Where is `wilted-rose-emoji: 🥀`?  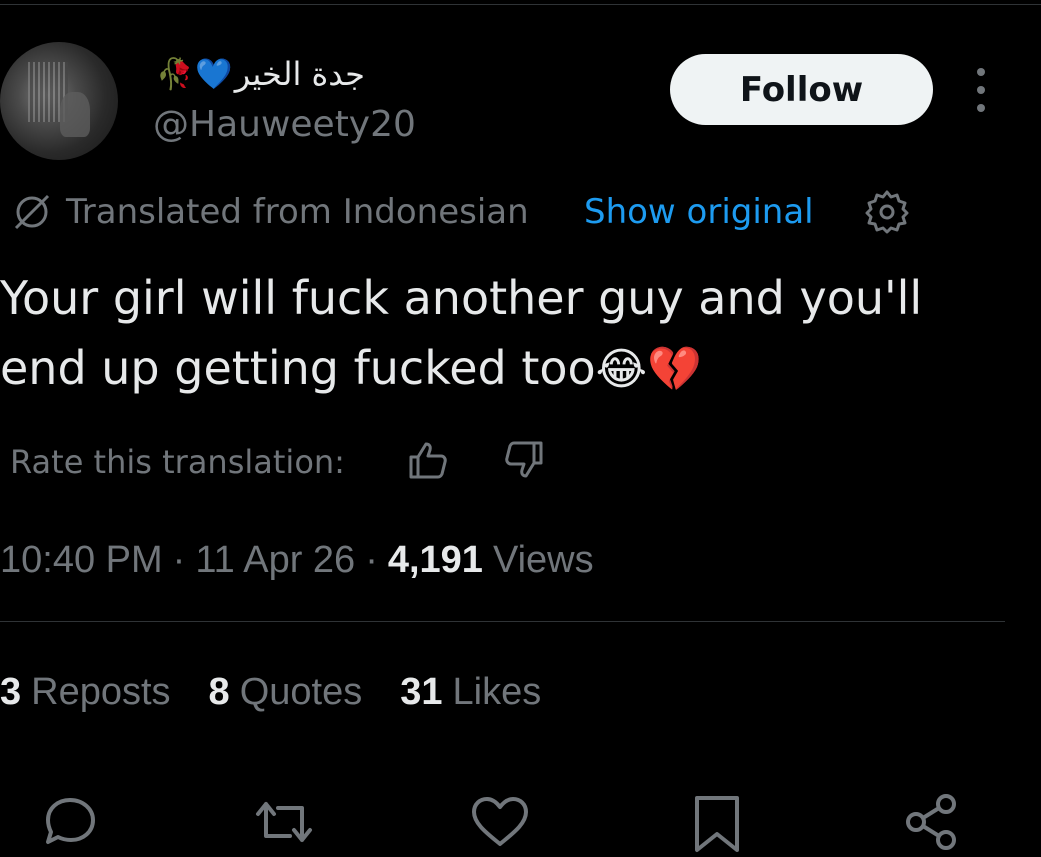
wilted-rose-emoji: 🥀 is located at coordinates (175, 74).